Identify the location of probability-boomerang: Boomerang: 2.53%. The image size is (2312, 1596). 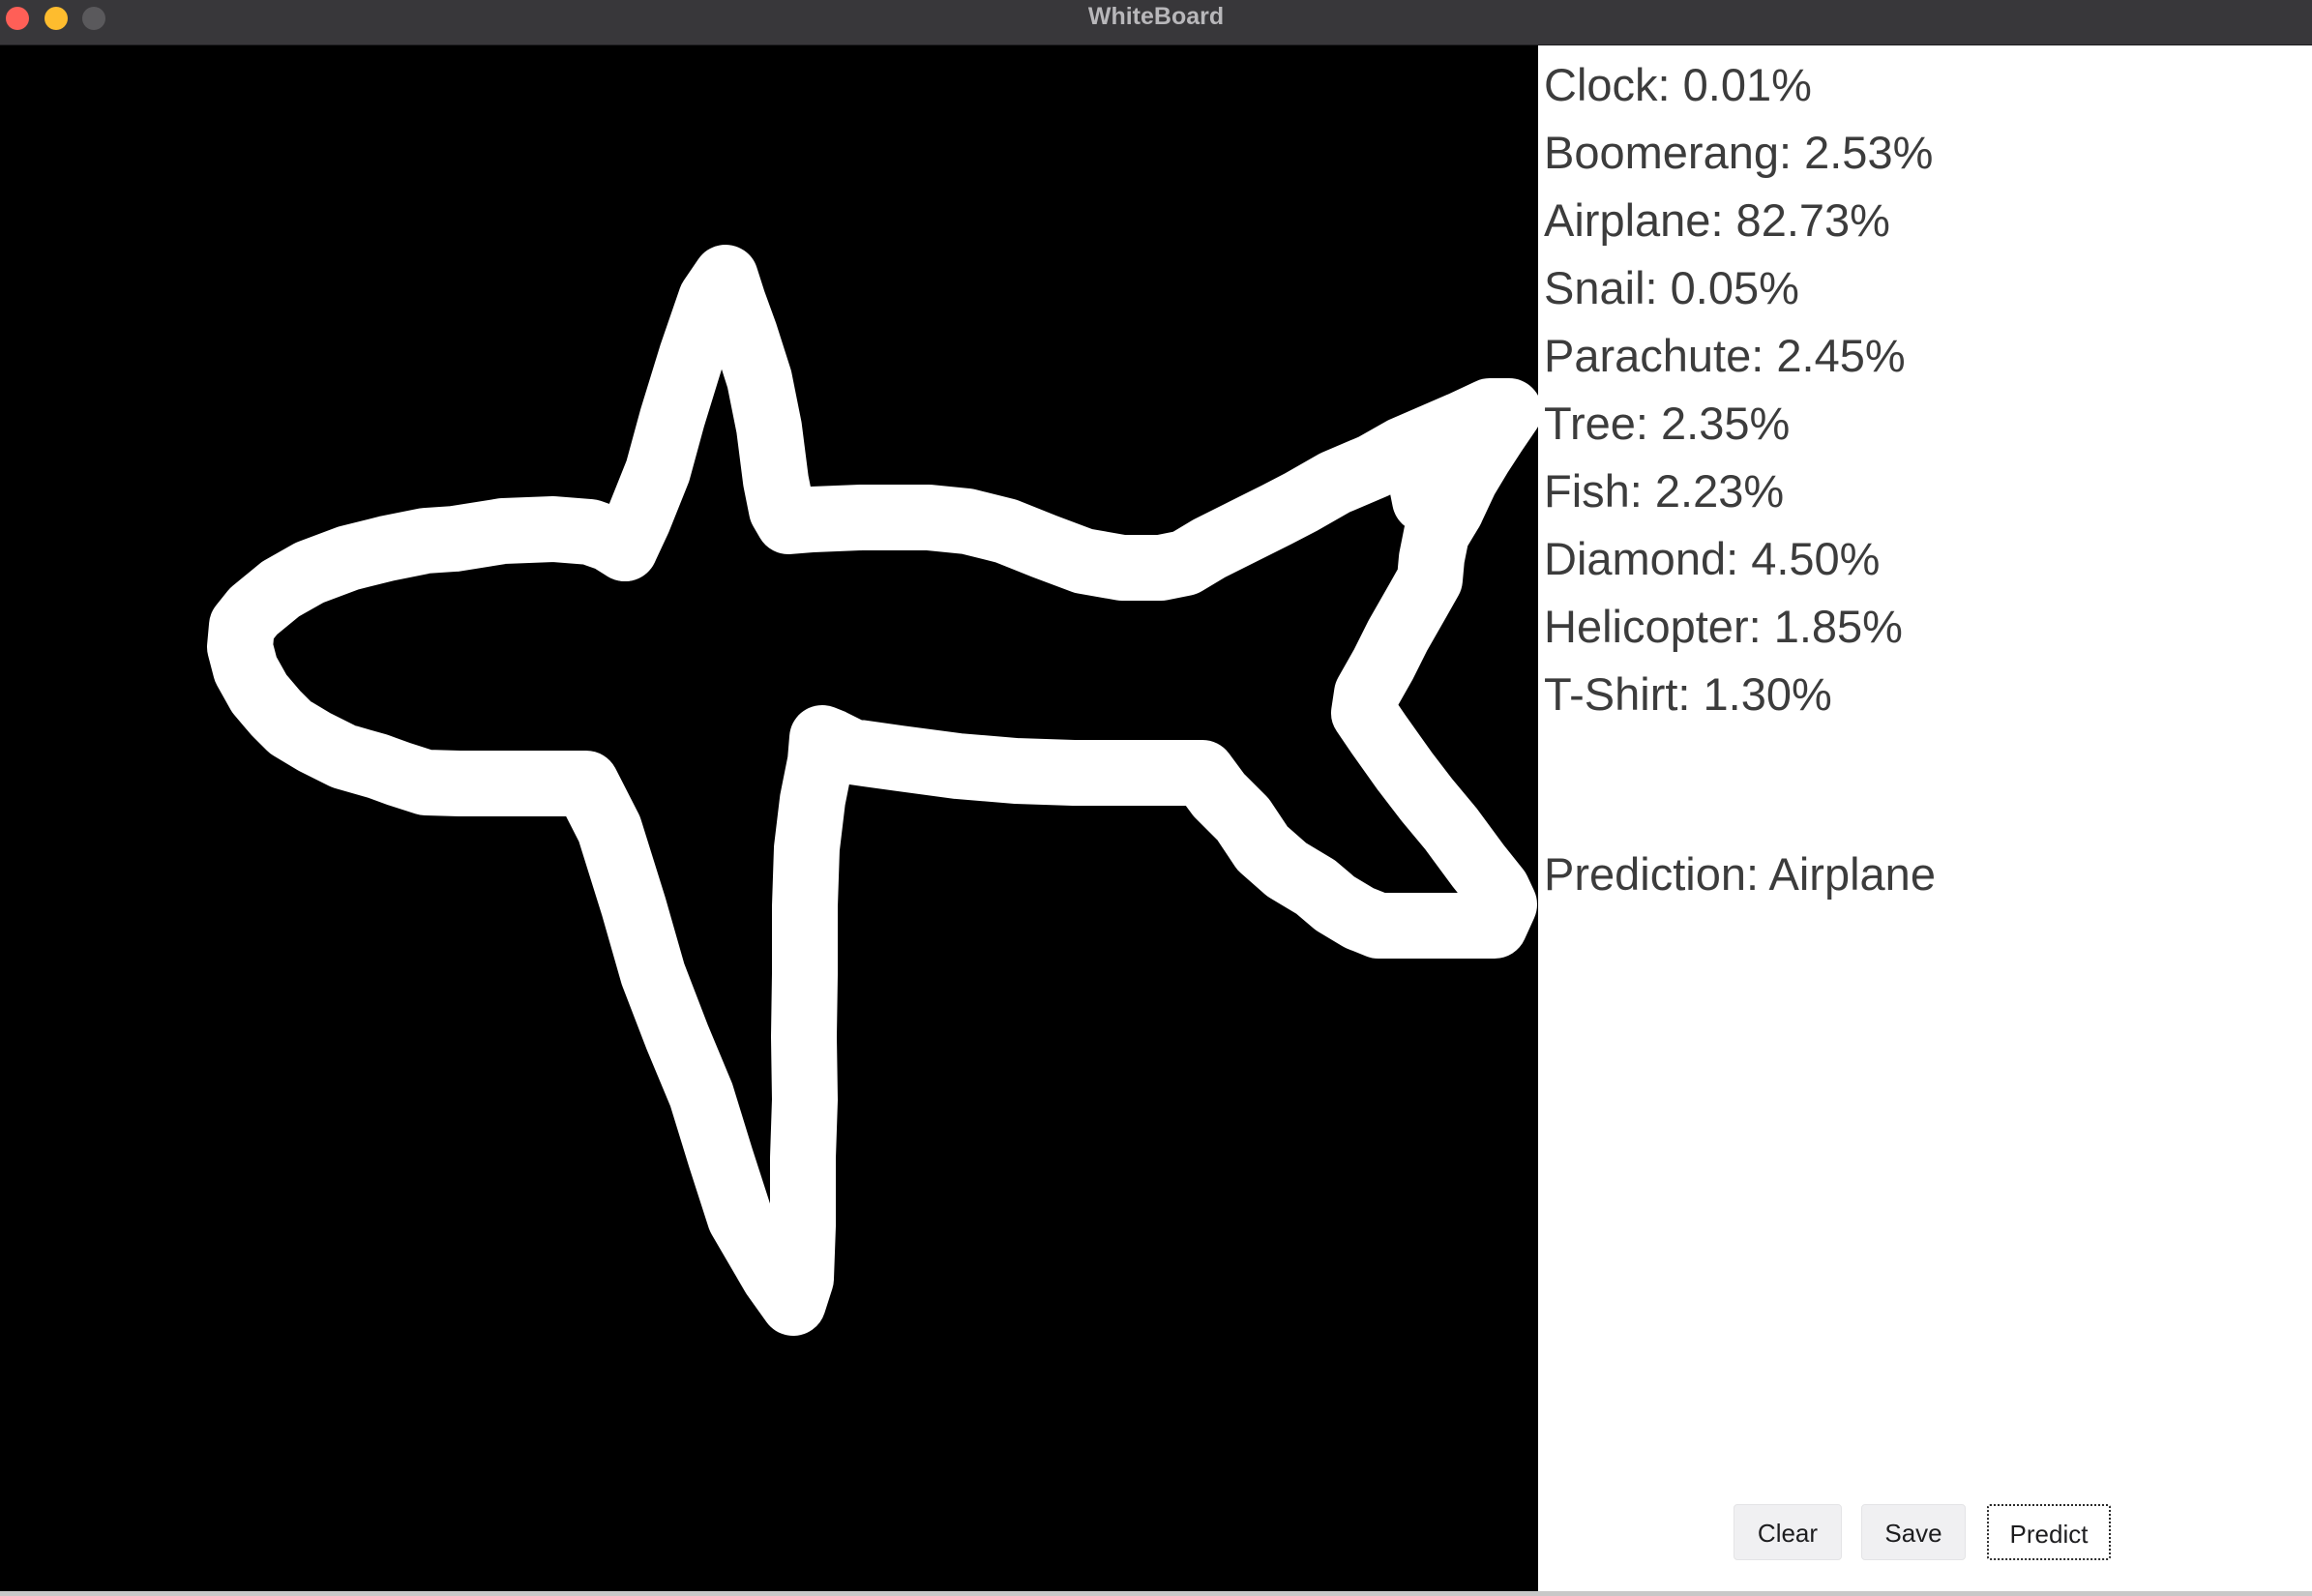
(1739, 152).